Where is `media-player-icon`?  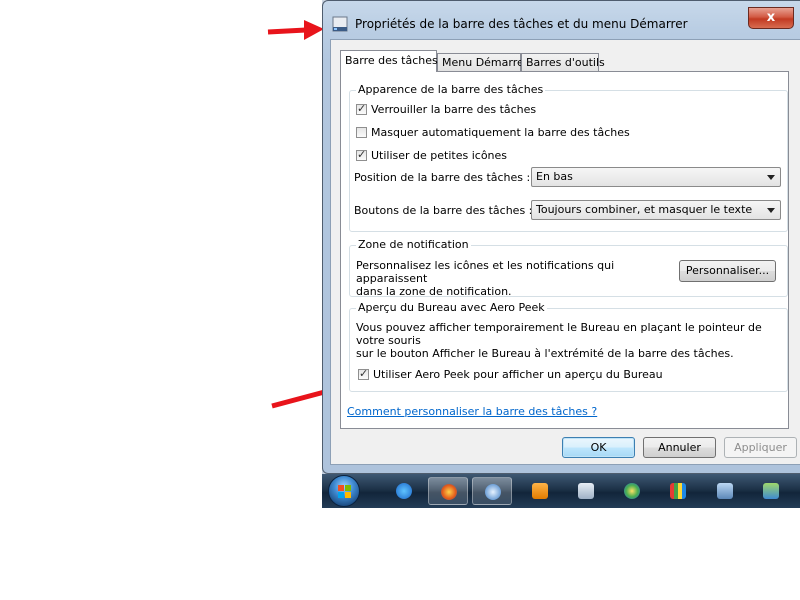 media-player-icon is located at coordinates (540, 491).